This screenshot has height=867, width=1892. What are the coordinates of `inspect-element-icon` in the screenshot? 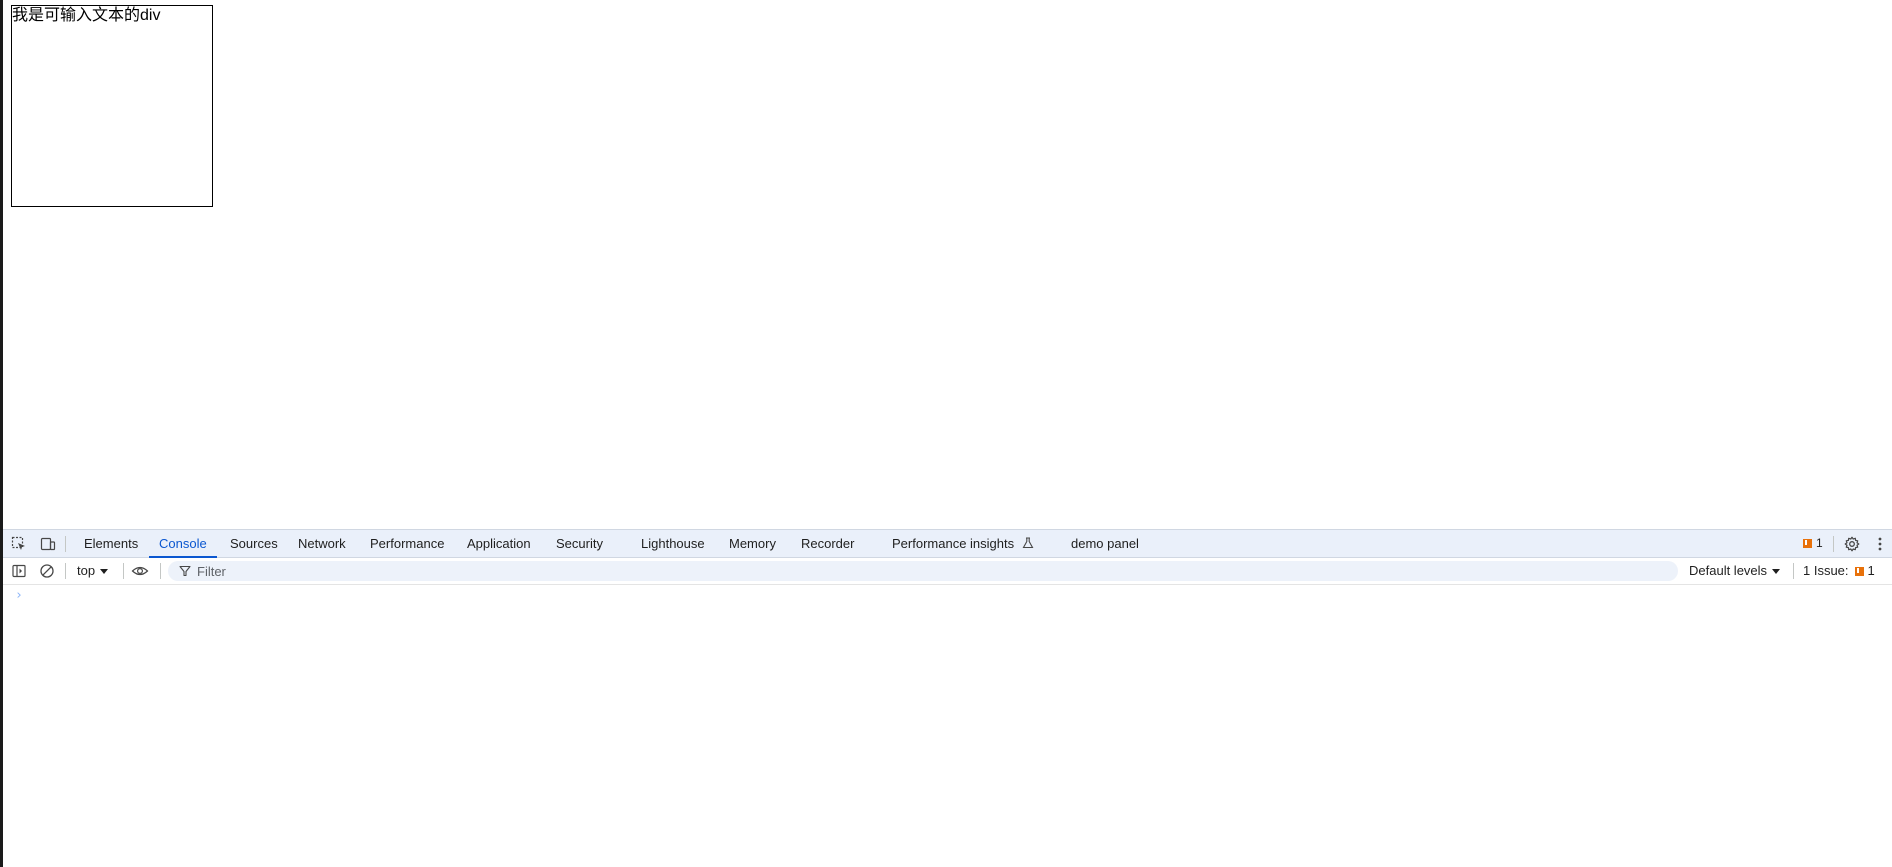 It's located at (19, 544).